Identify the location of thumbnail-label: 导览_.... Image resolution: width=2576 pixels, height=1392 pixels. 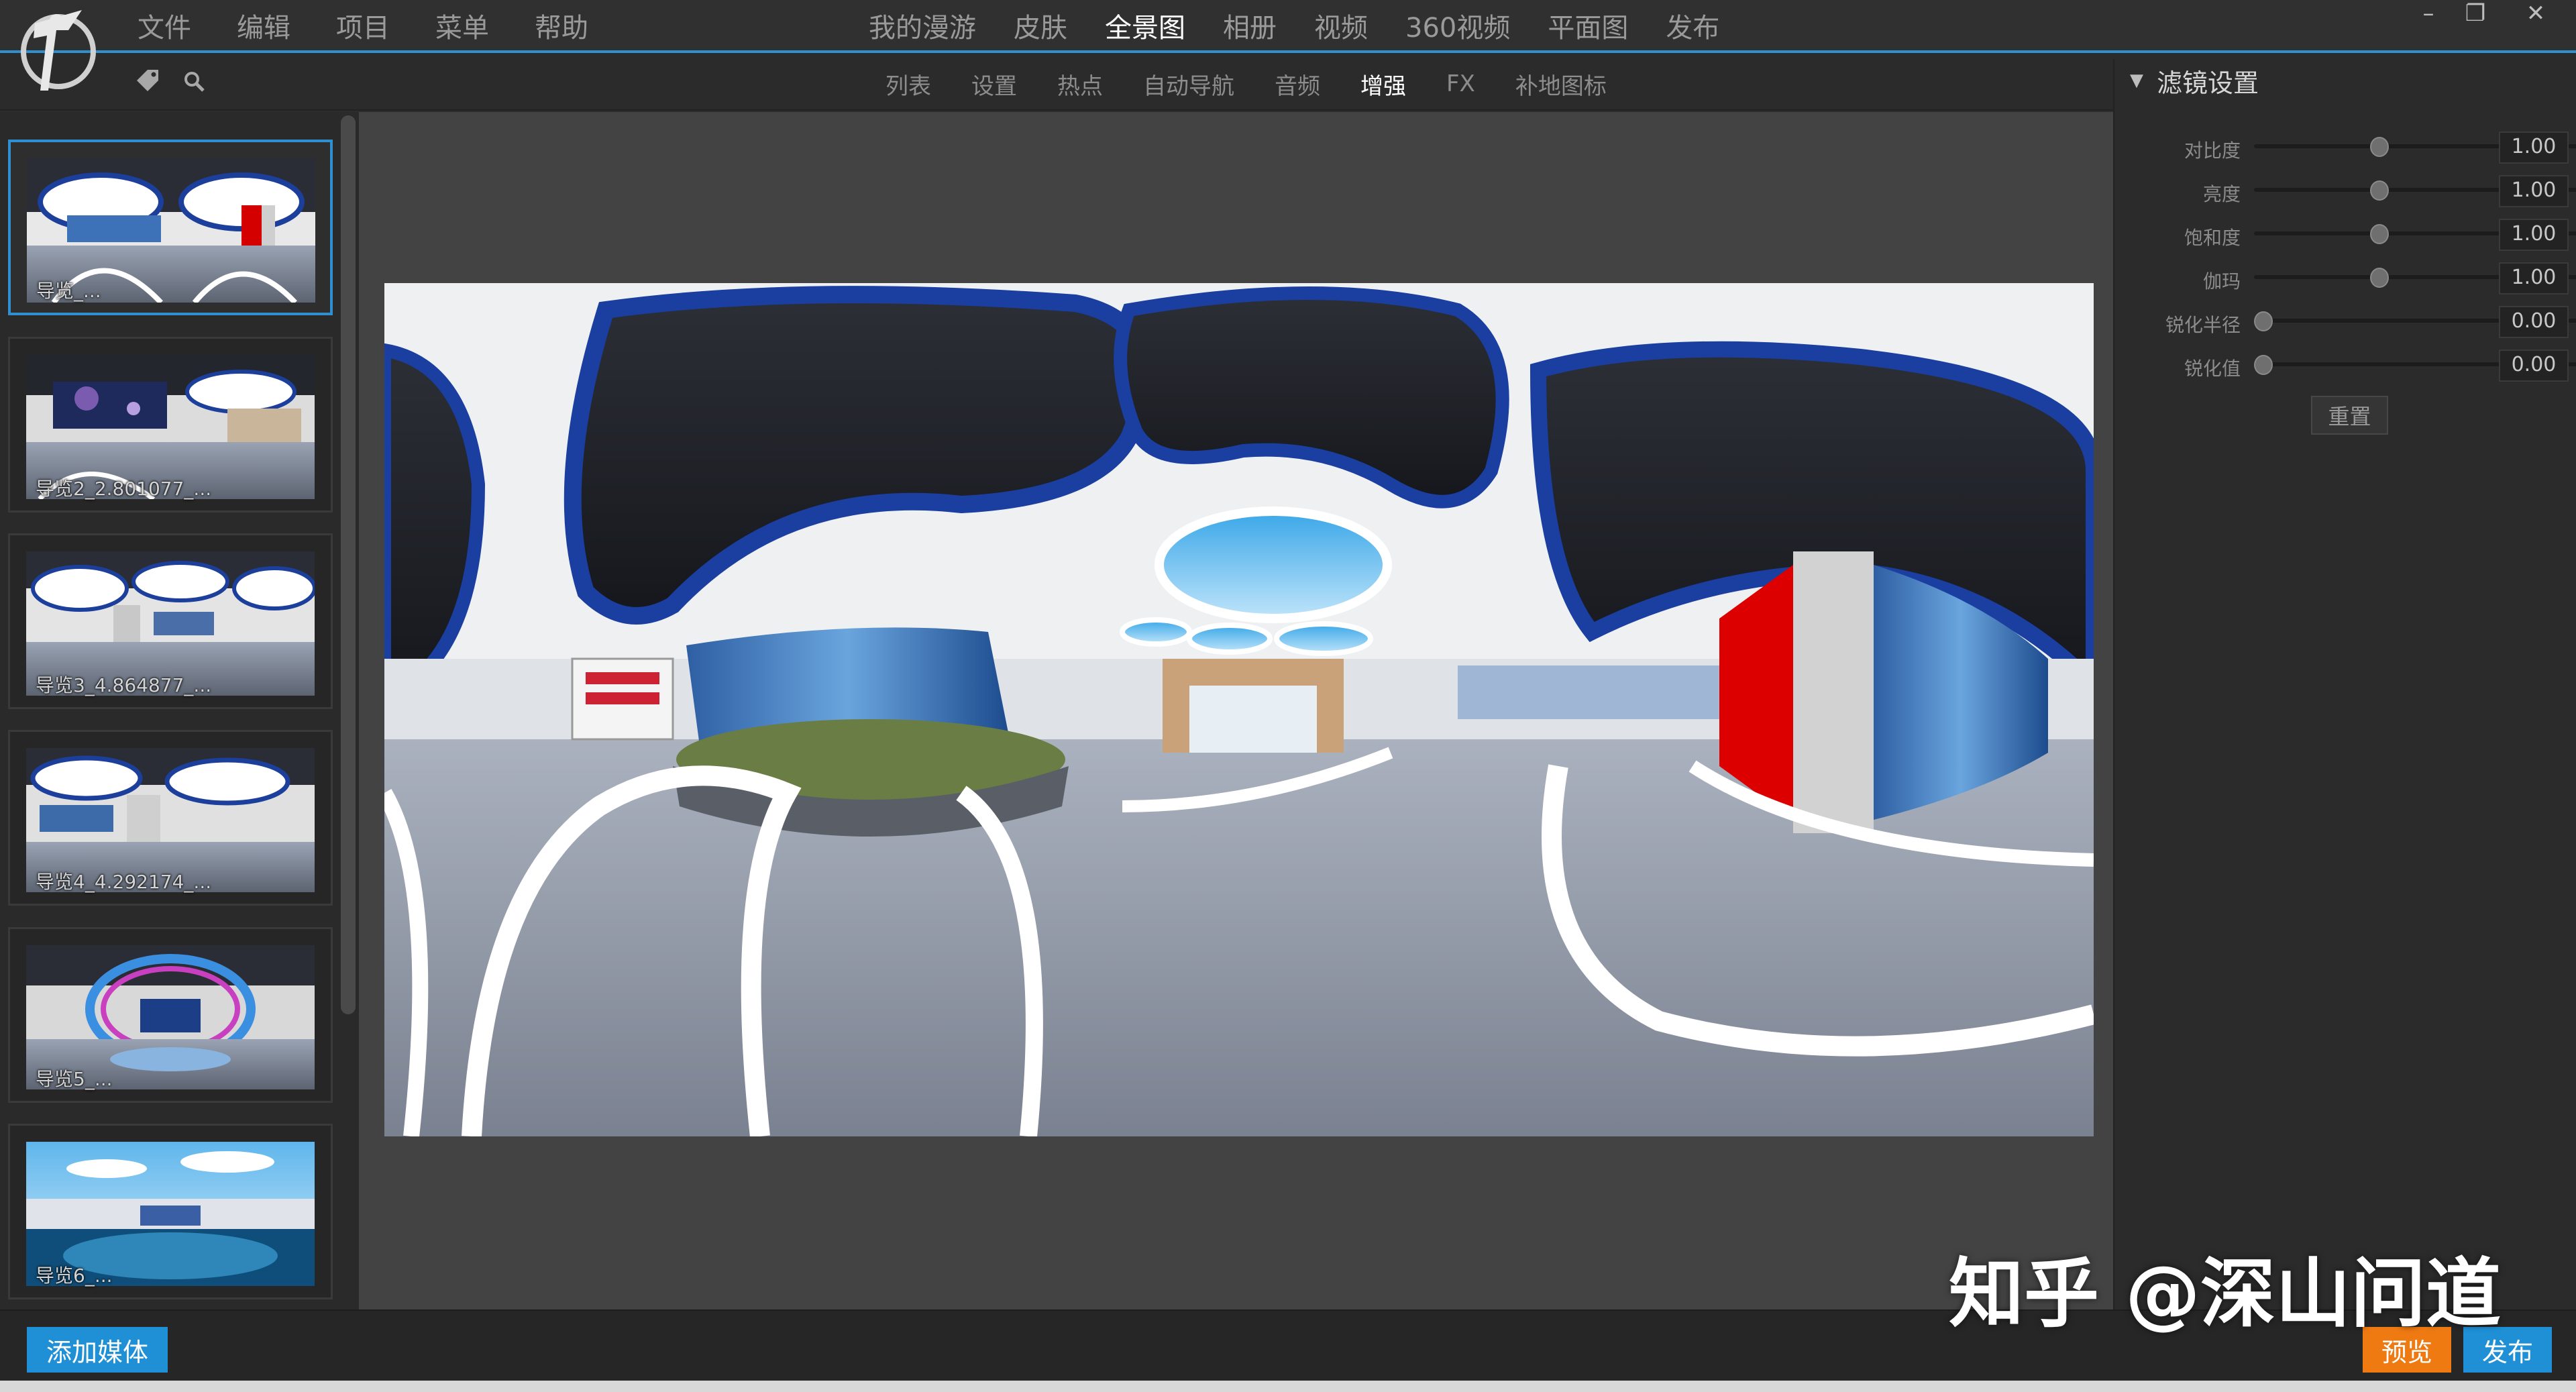
(68, 289).